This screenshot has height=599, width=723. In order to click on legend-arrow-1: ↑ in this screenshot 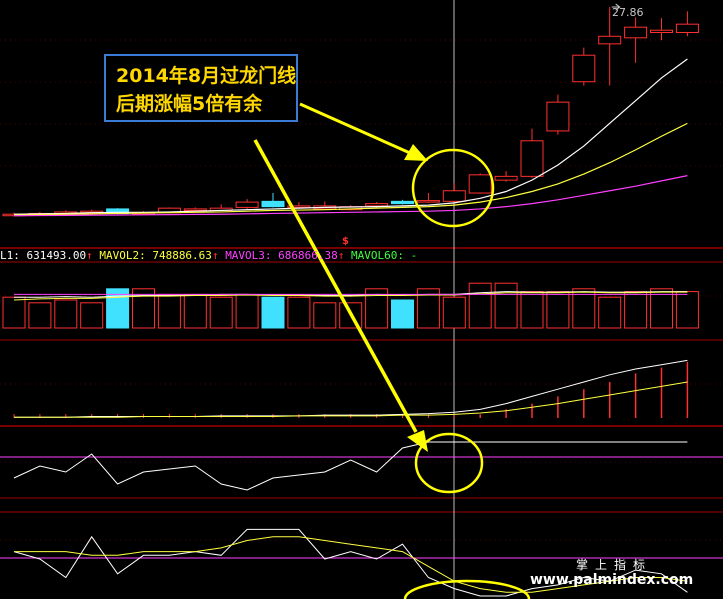, I will do `click(89, 255)`.